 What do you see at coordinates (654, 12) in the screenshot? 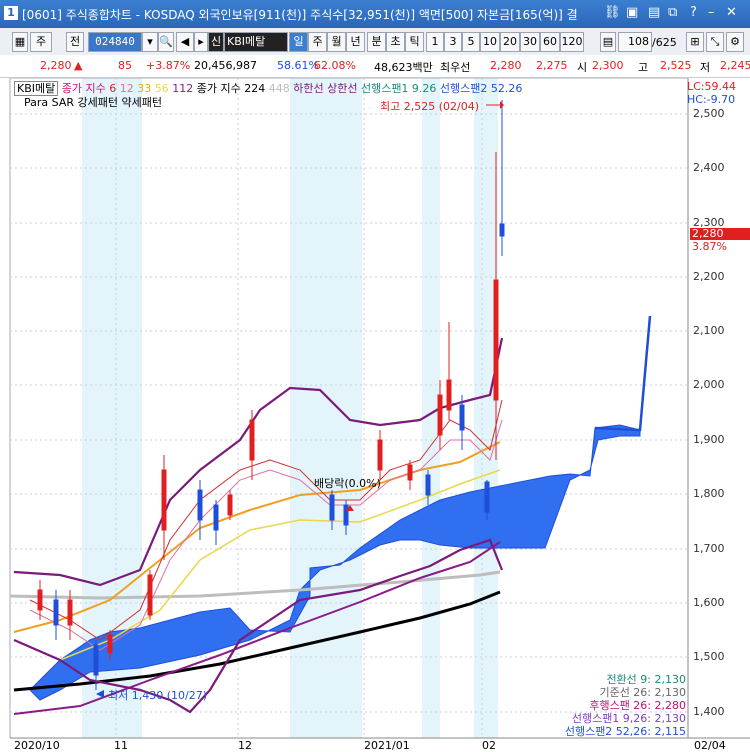
I see `save-icon: ▤` at bounding box center [654, 12].